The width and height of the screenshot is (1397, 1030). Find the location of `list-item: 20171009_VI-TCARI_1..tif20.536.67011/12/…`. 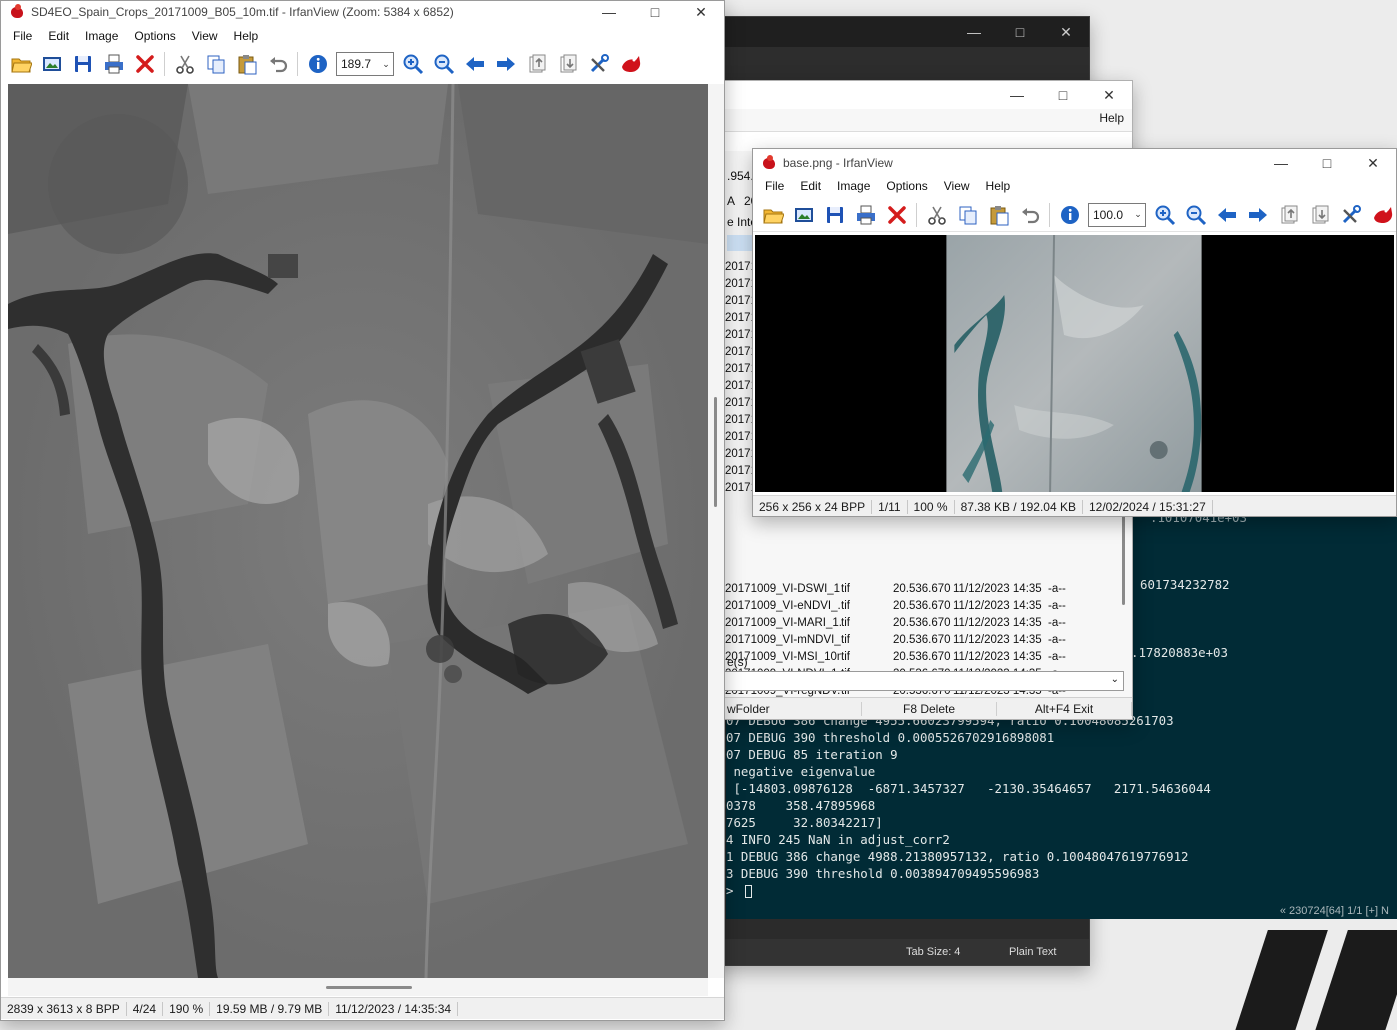

list-item: 20171009_VI-TCARI_1..tif20.536.67011/12/… is located at coordinates (906, 719).